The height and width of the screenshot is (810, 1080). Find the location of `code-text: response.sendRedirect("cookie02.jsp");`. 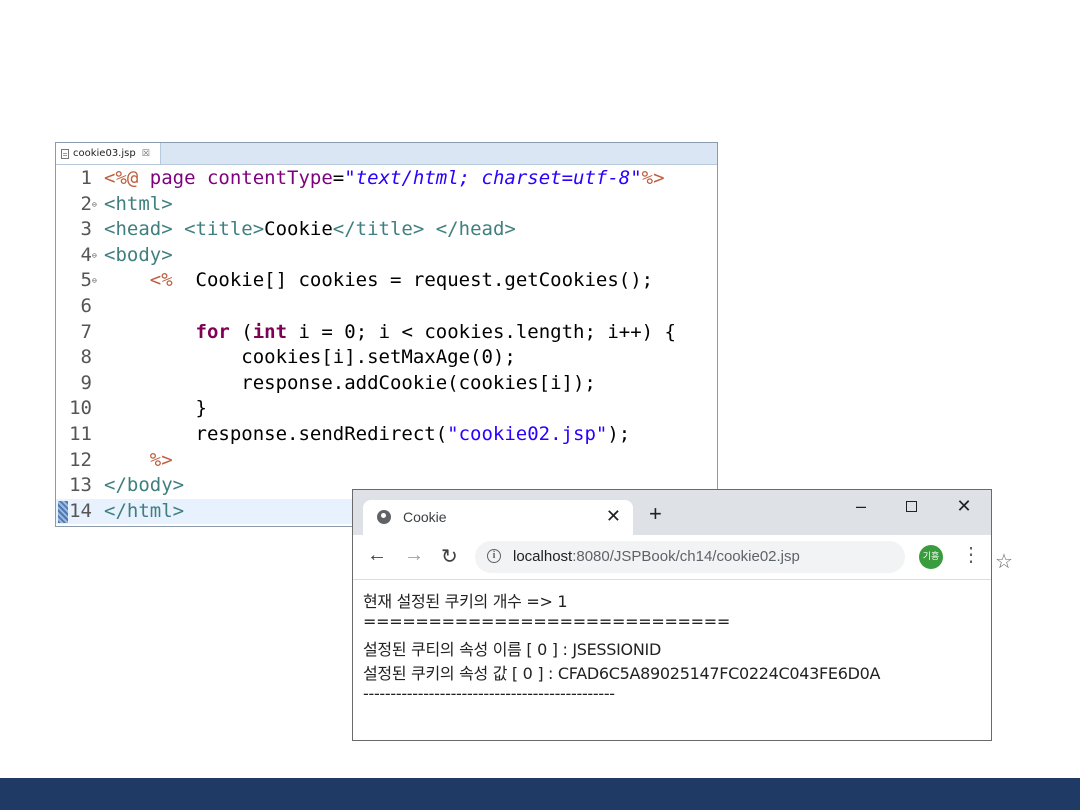

code-text: response.sendRedirect("cookie02.jsp"); is located at coordinates (367, 435).